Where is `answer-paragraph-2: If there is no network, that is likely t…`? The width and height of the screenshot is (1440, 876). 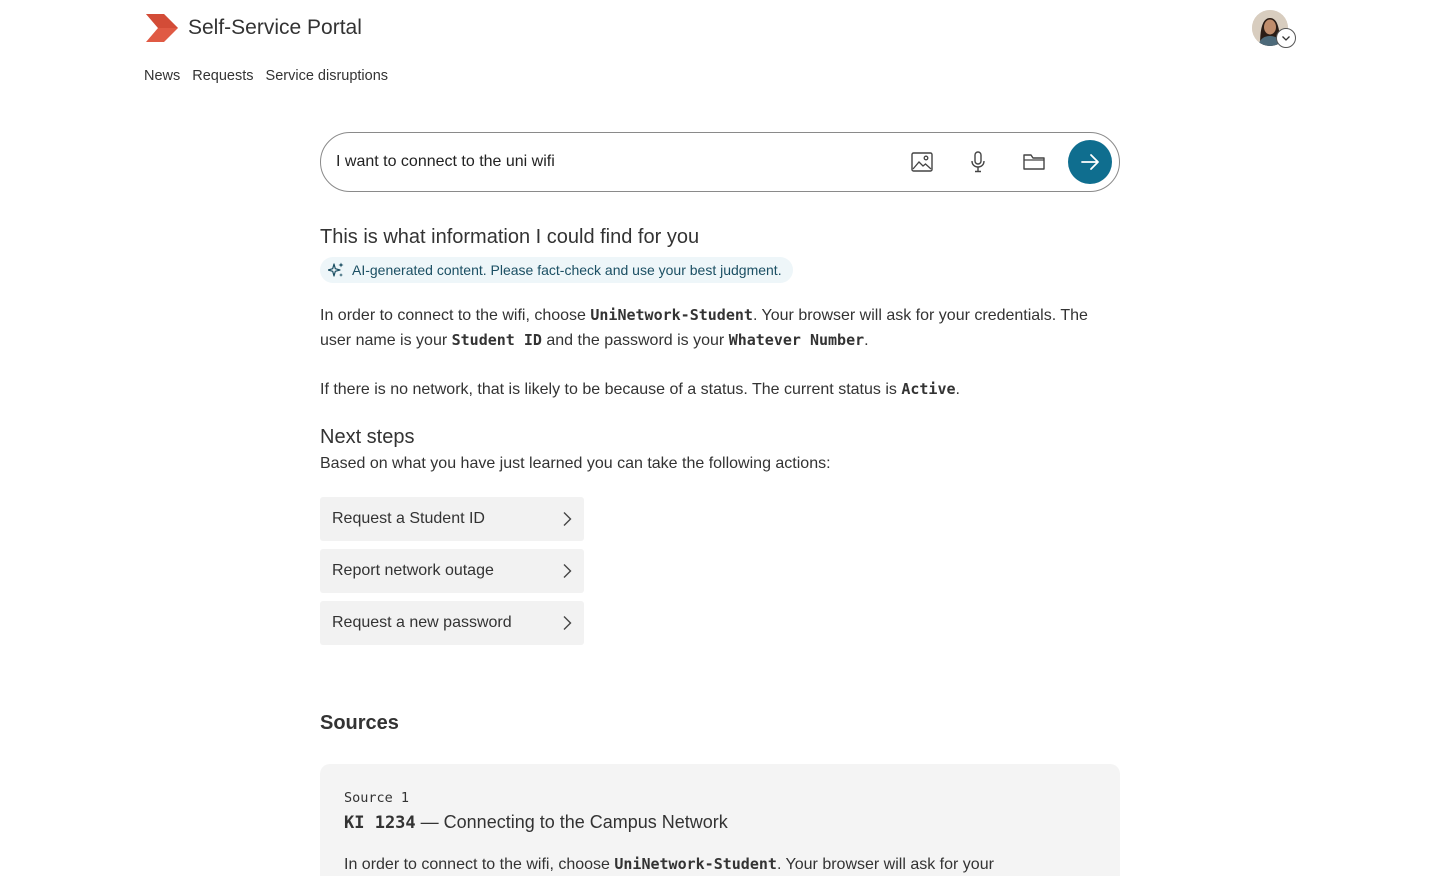 answer-paragraph-2: If there is no network, that is likely t… is located at coordinates (640, 389).